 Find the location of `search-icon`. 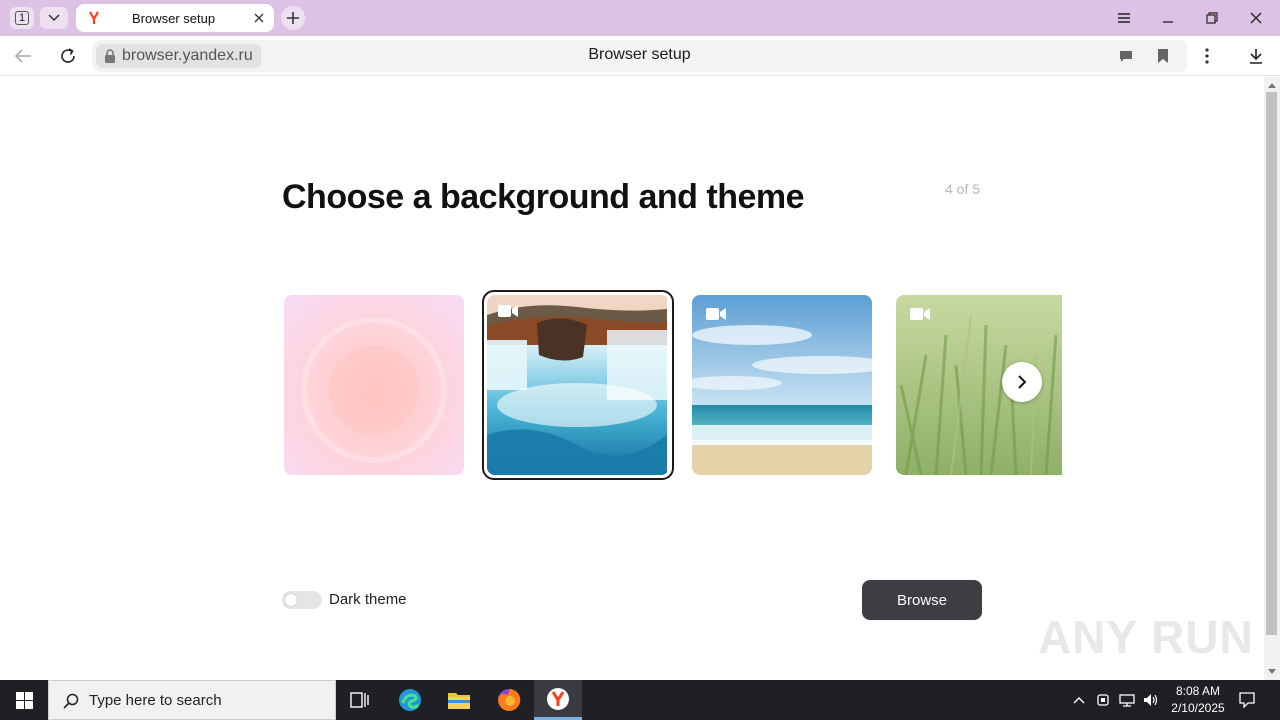

search-icon is located at coordinates (71, 701).